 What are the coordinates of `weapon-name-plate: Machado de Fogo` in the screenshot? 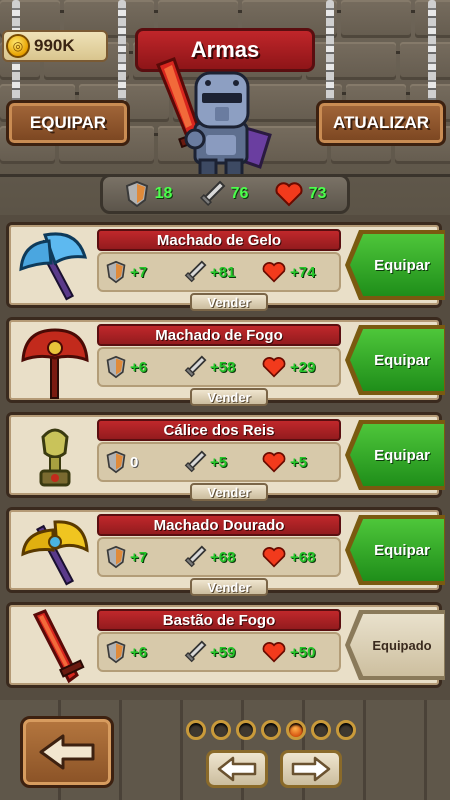 It's located at (219, 335).